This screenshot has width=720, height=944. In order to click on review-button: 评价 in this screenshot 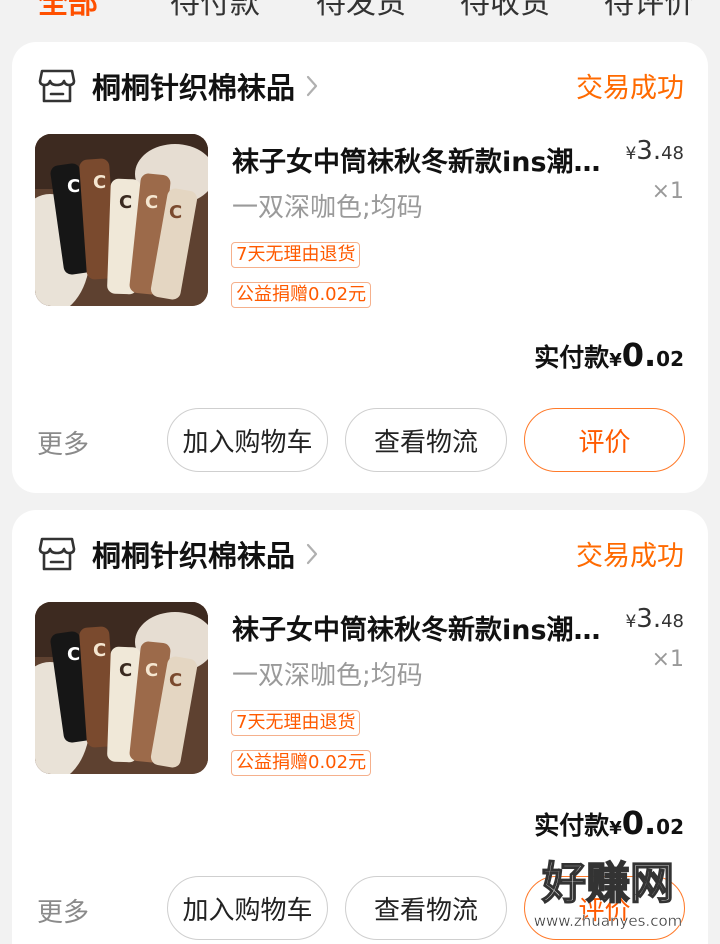, I will do `click(604, 440)`.